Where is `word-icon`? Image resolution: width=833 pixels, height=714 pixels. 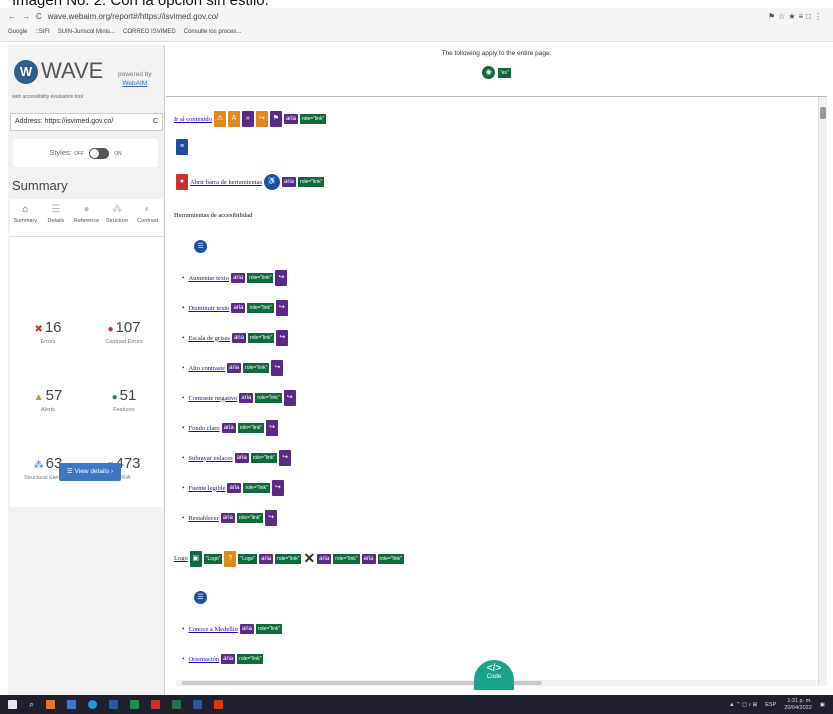
word-icon is located at coordinates (198, 704).